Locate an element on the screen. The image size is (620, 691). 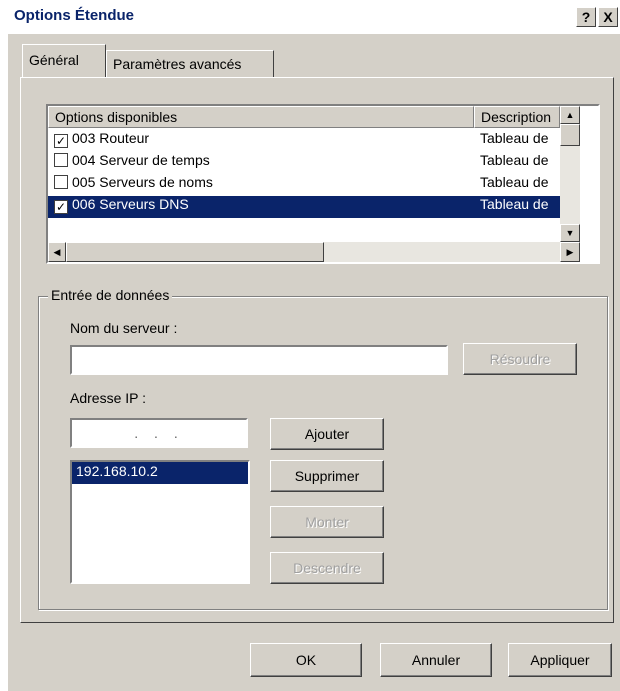
scroll-right-icon: ▶ is located at coordinates (570, 252).